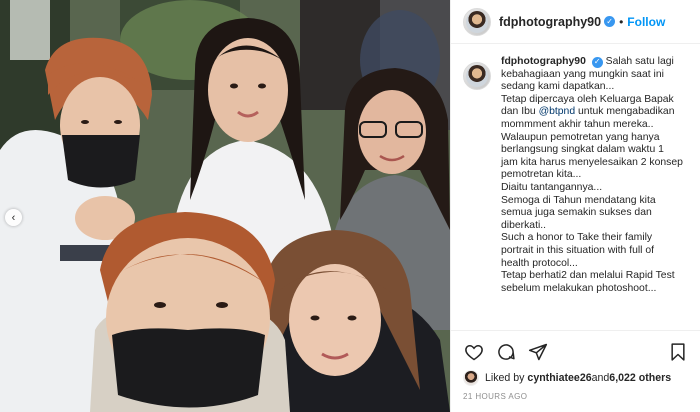 This screenshot has width=700, height=412. What do you see at coordinates (600, 378) in the screenshot?
I see `likes-connector: and` at bounding box center [600, 378].